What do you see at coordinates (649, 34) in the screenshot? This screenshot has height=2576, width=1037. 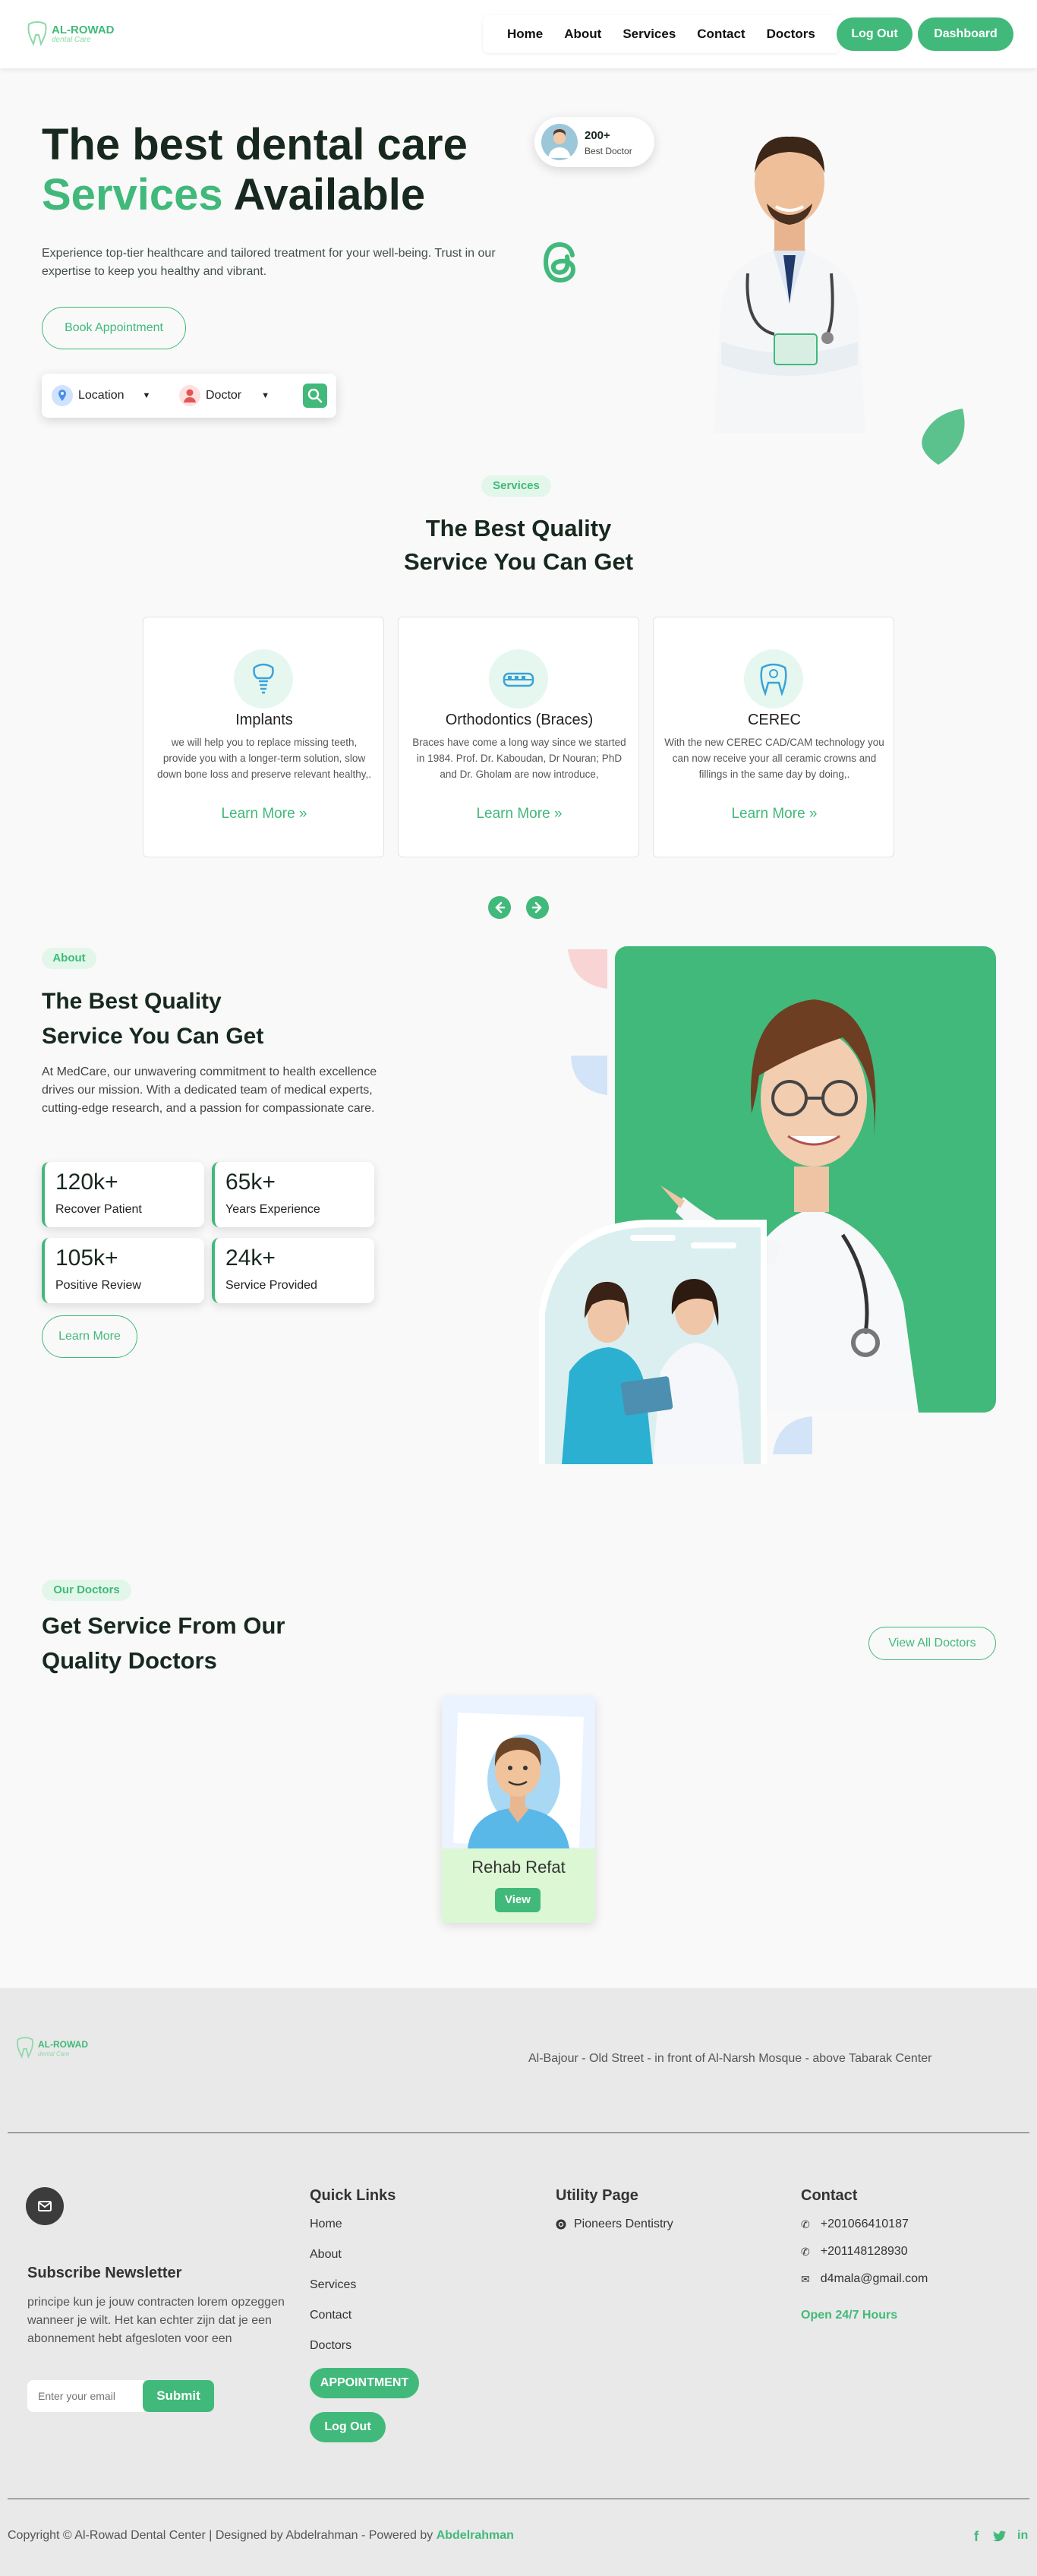 I see `nav-services: Services` at bounding box center [649, 34].